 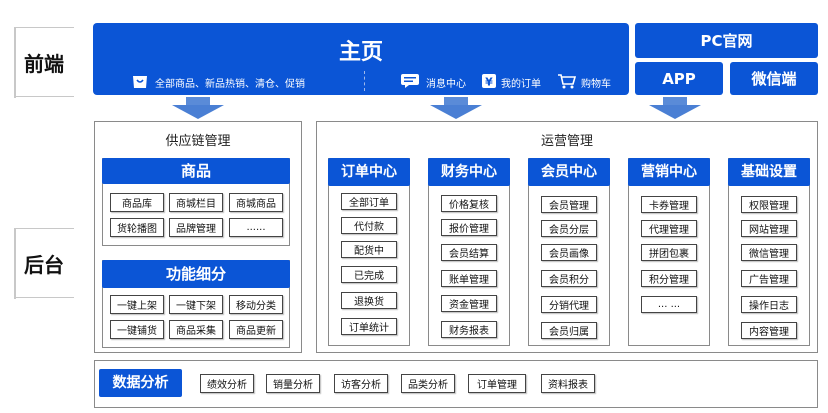 What do you see at coordinates (140, 383) in the screenshot?
I see `analytics-header: 数据分析` at bounding box center [140, 383].